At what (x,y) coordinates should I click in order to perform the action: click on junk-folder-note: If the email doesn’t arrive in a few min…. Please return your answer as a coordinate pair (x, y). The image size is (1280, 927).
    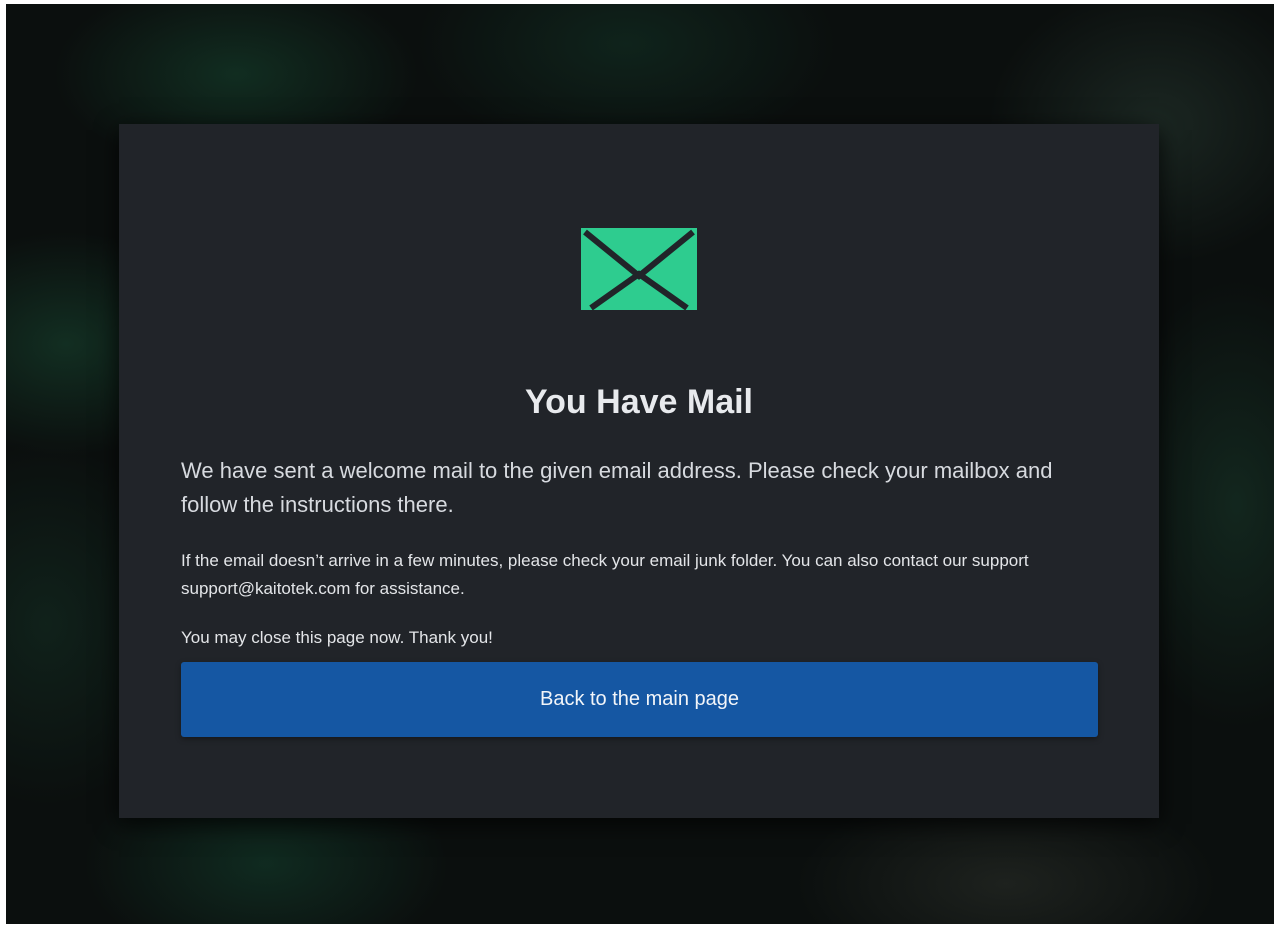
    Looking at the image, I should click on (605, 574).